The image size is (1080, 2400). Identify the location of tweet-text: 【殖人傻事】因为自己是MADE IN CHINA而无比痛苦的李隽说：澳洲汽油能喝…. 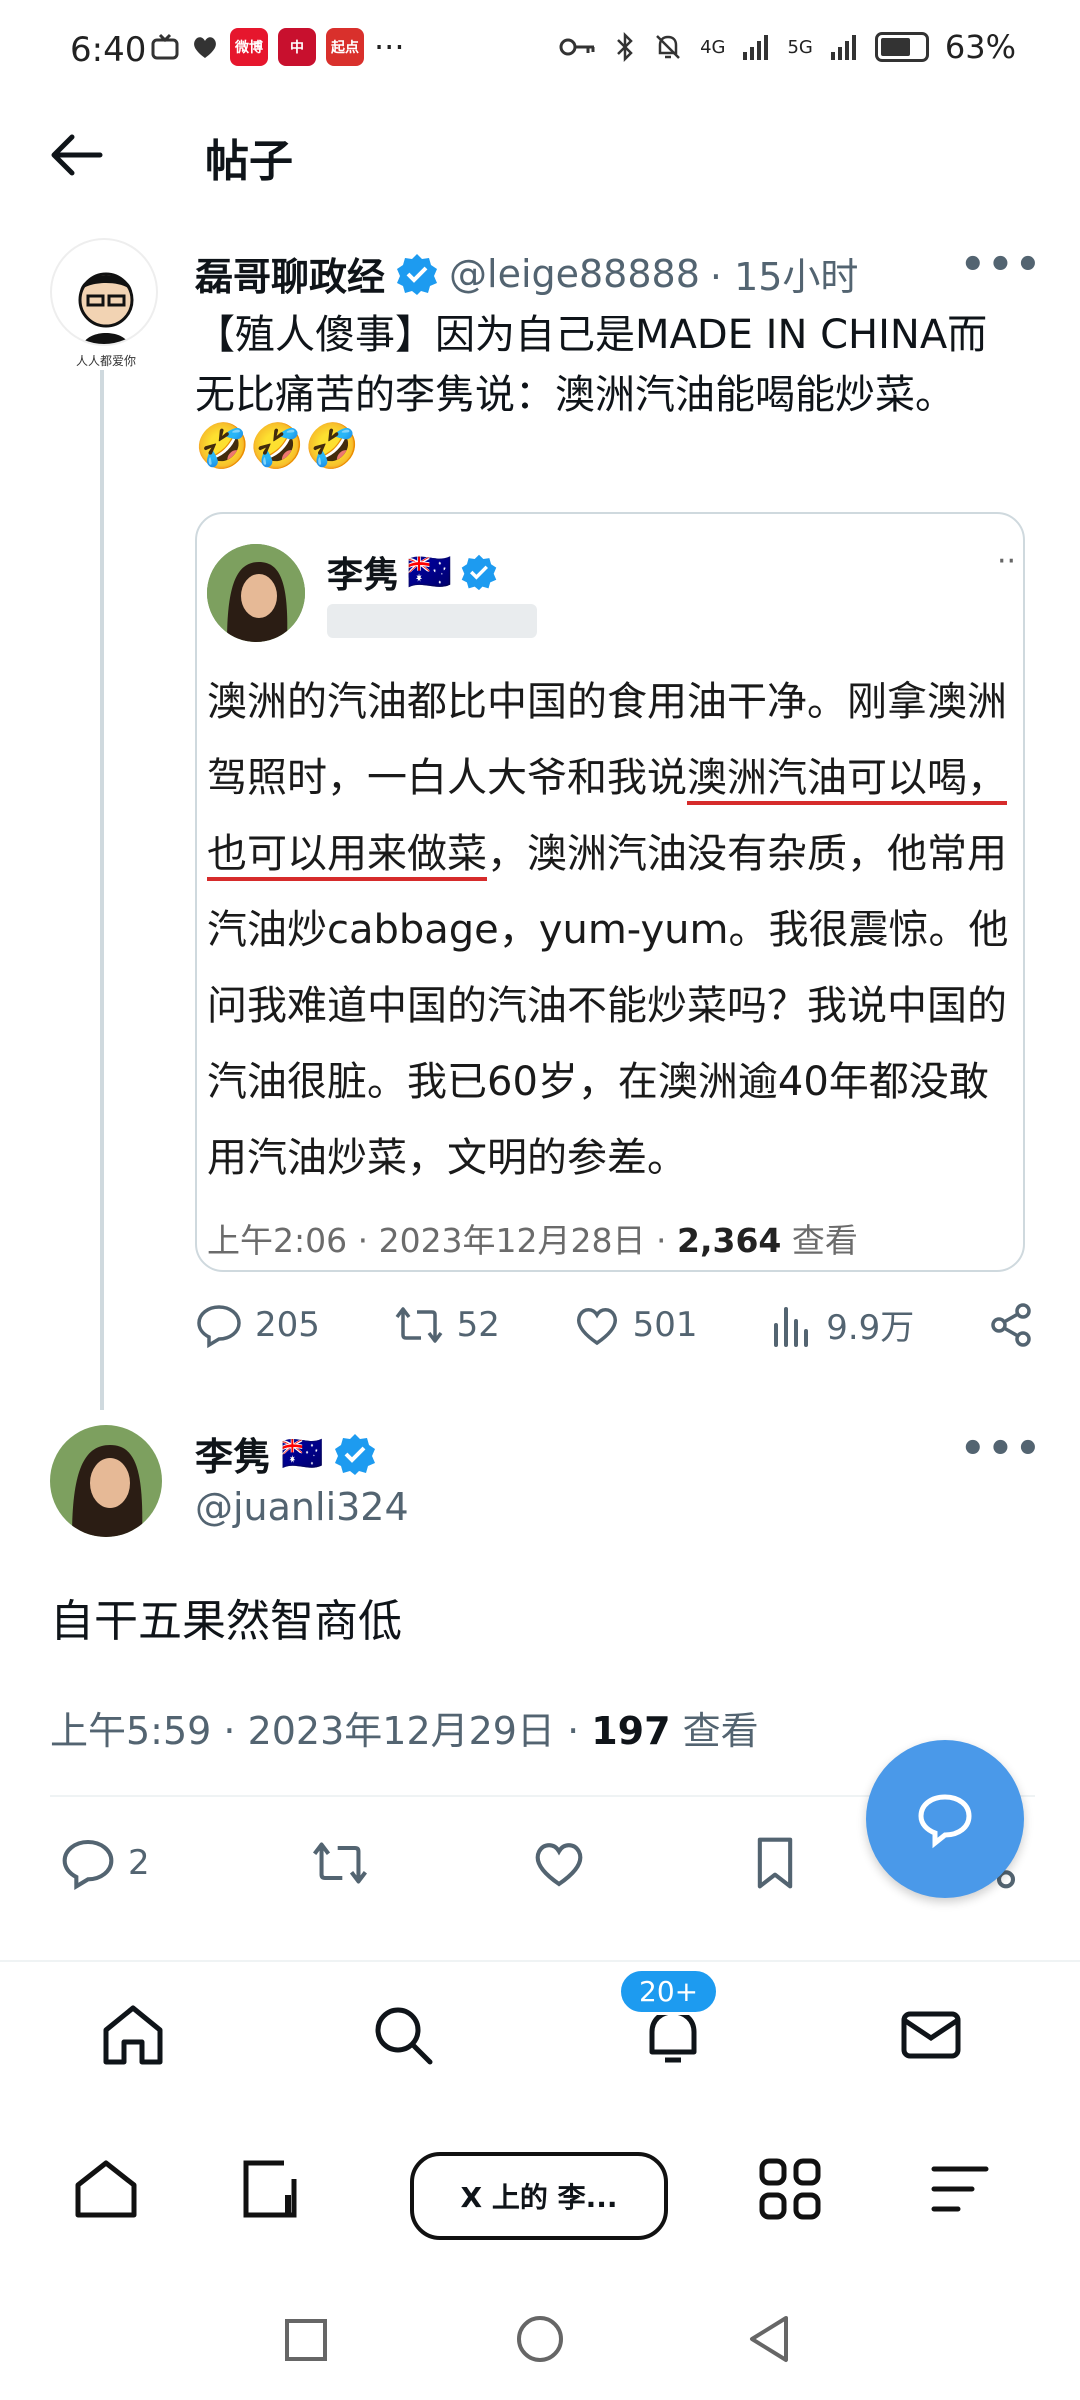
(591, 365).